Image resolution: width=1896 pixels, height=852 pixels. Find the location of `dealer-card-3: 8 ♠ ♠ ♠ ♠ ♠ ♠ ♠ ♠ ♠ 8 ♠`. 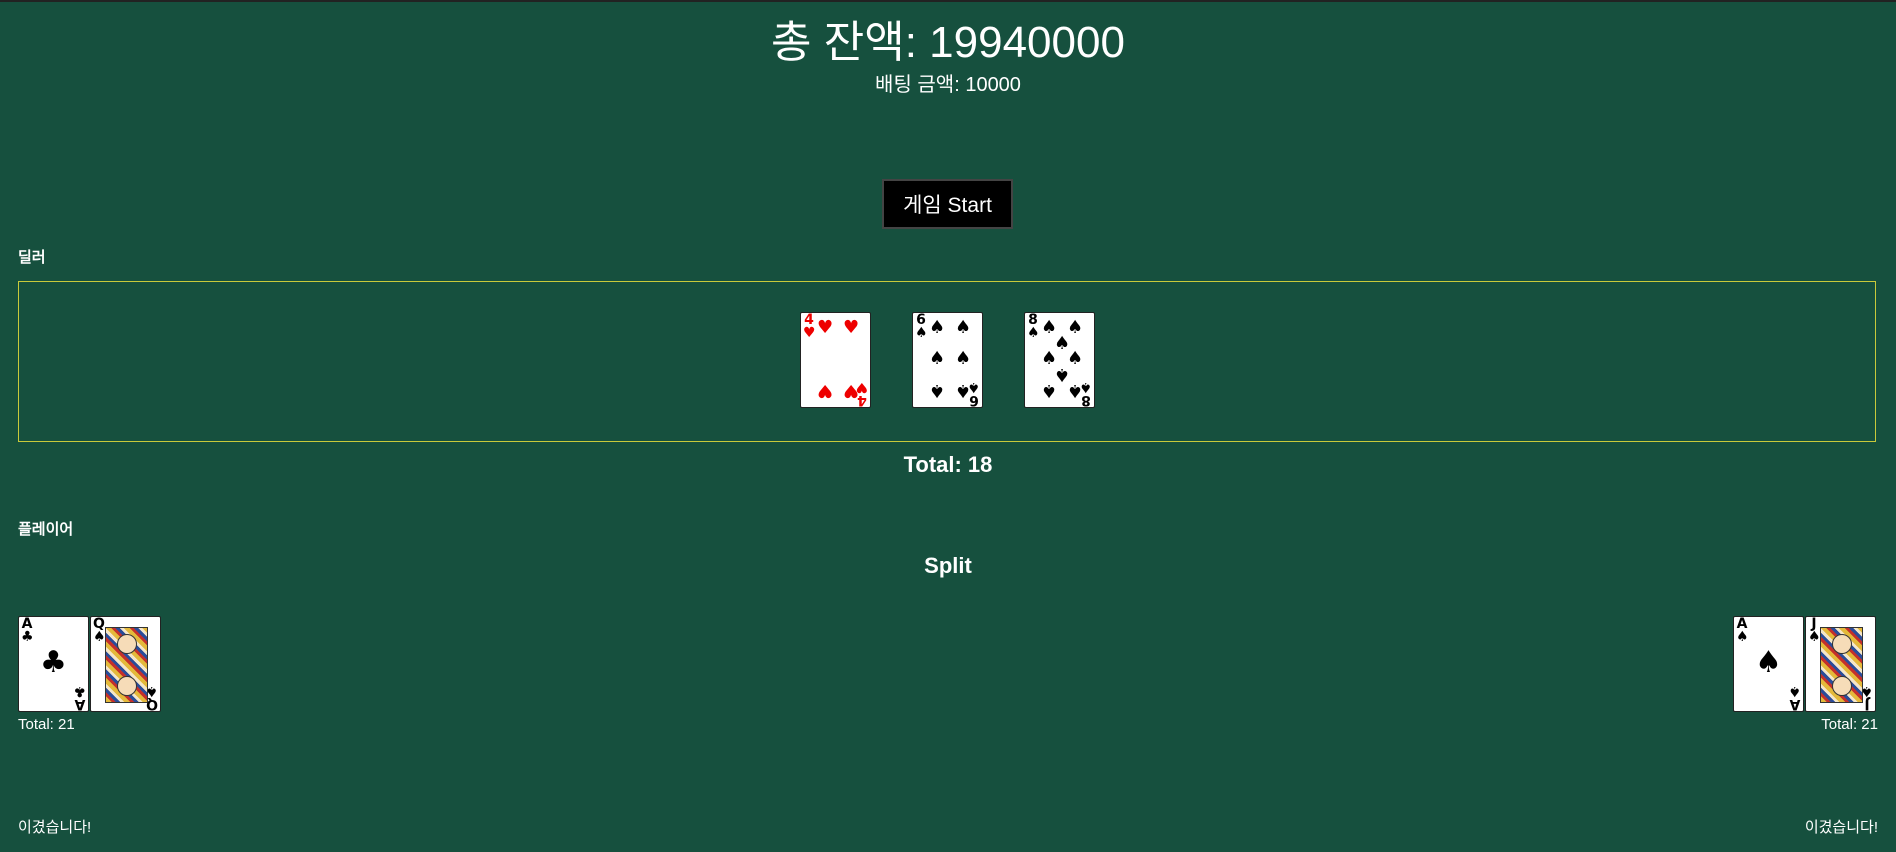

dealer-card-3: 8 ♠ ♠ ♠ ♠ ♠ ♠ ♠ ♠ ♠ 8 ♠ is located at coordinates (1059, 360).